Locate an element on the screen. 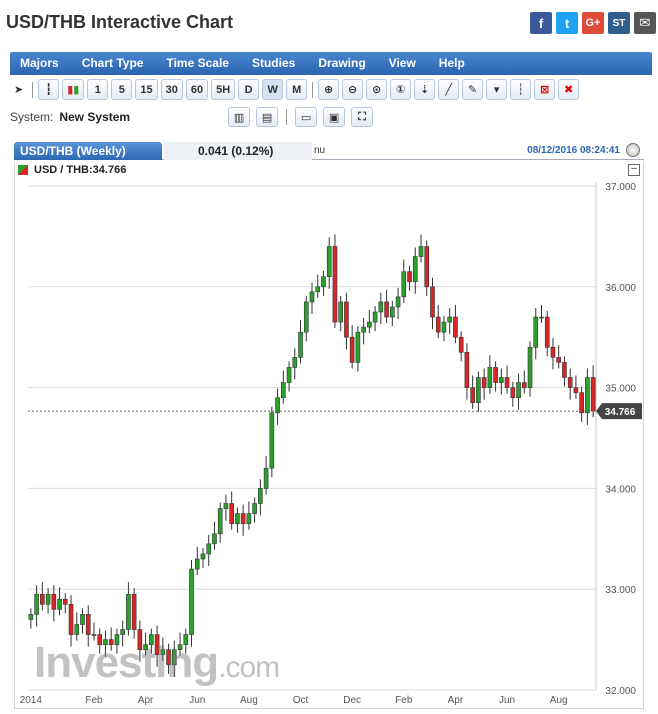  y-tick-label: 33.000 is located at coordinates (620, 590).